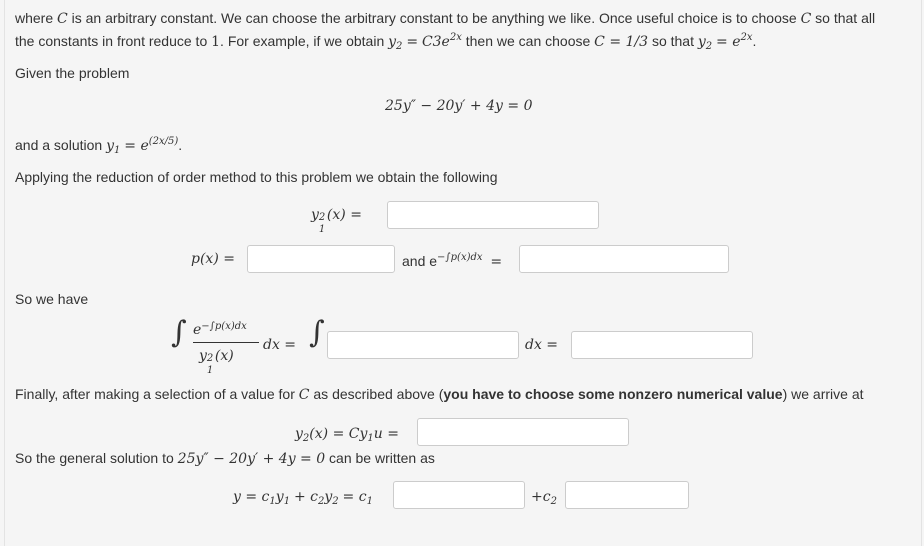 This screenshot has width=924, height=546. What do you see at coordinates (544, 498) in the screenshot?
I see `plus-c2-label: +c2` at bounding box center [544, 498].